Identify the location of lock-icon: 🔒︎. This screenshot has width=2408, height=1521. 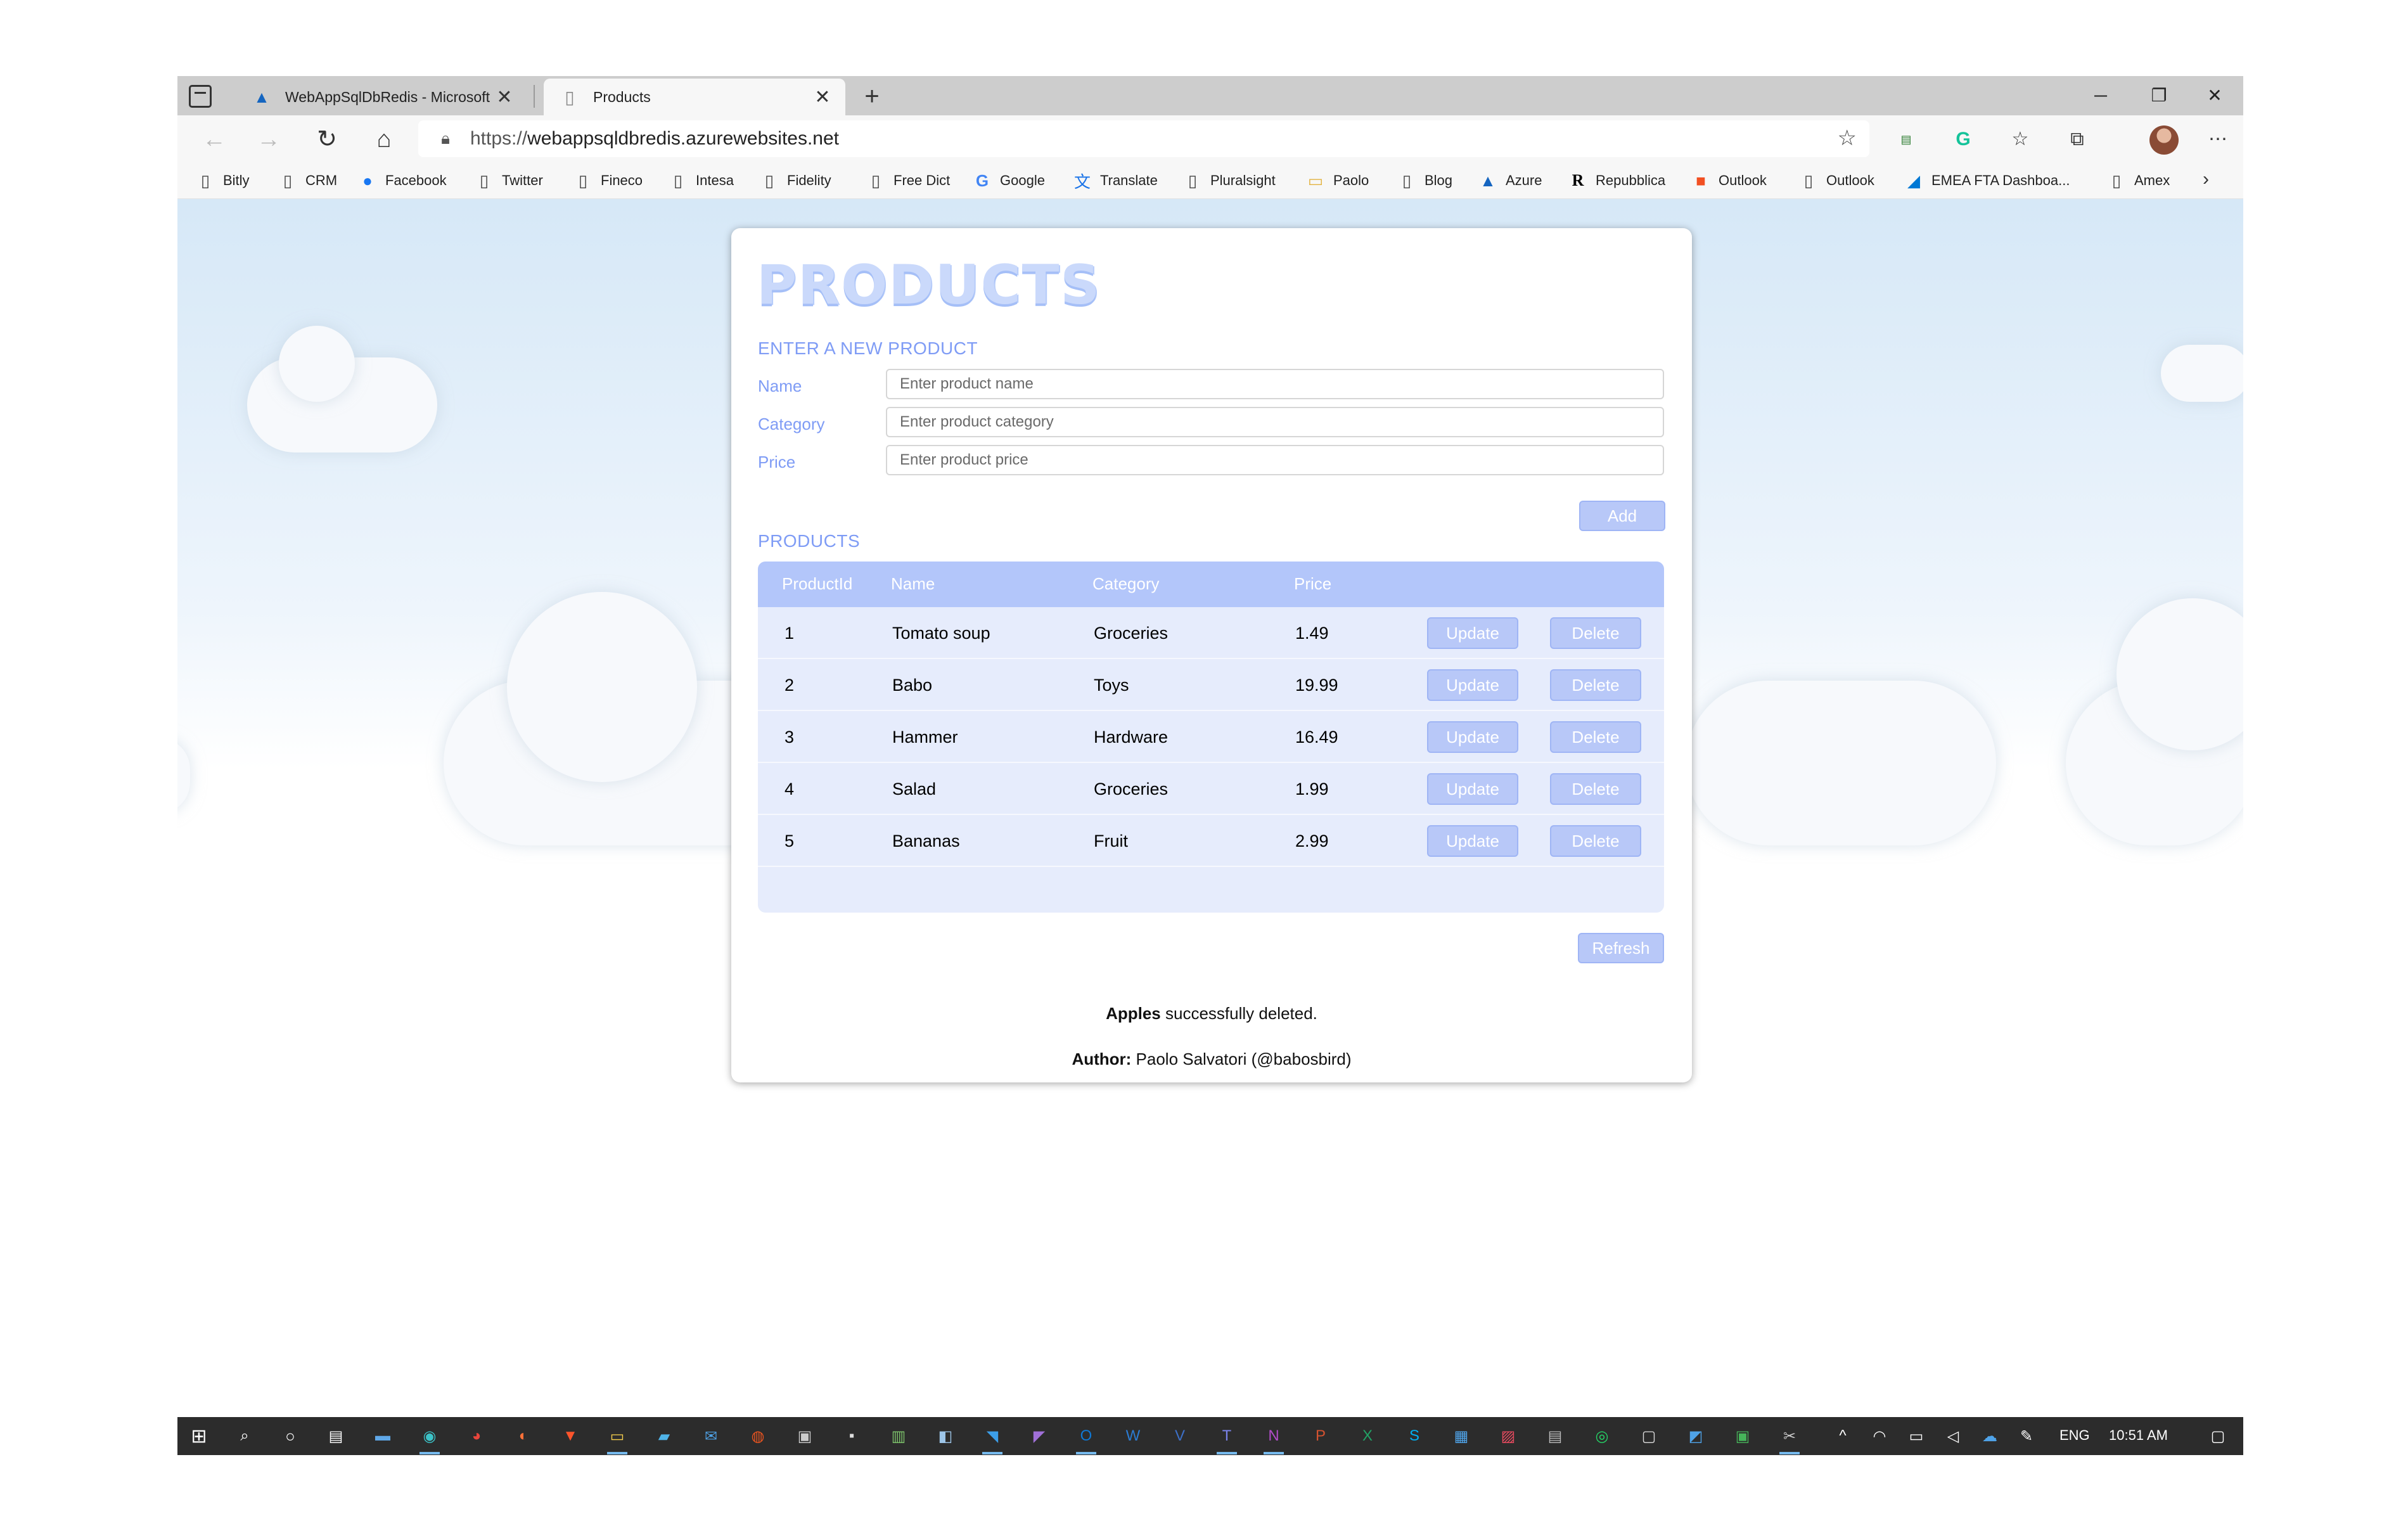
(445, 139).